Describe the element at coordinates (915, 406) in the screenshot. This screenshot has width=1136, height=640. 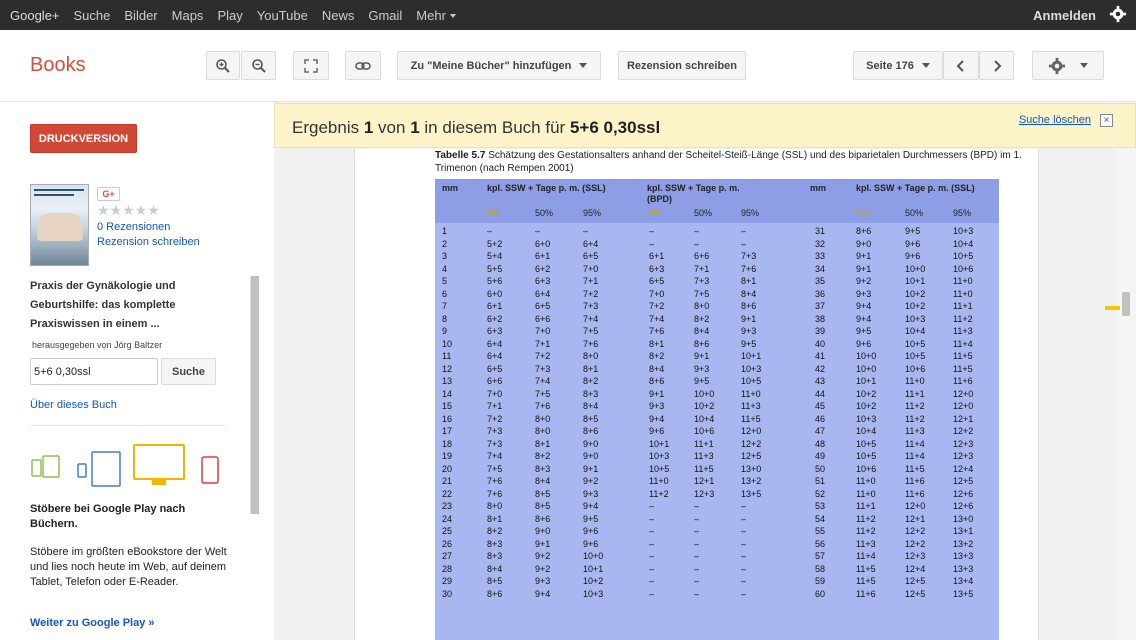
I see `table-cell: 11+2` at that location.